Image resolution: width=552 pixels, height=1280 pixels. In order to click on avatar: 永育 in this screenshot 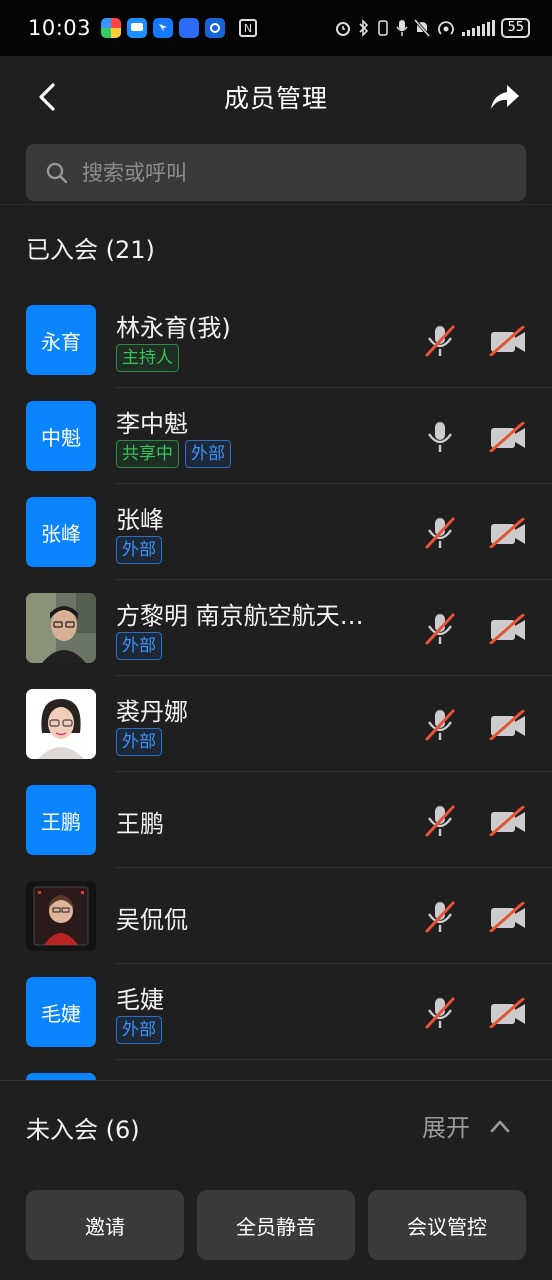, I will do `click(61, 340)`.